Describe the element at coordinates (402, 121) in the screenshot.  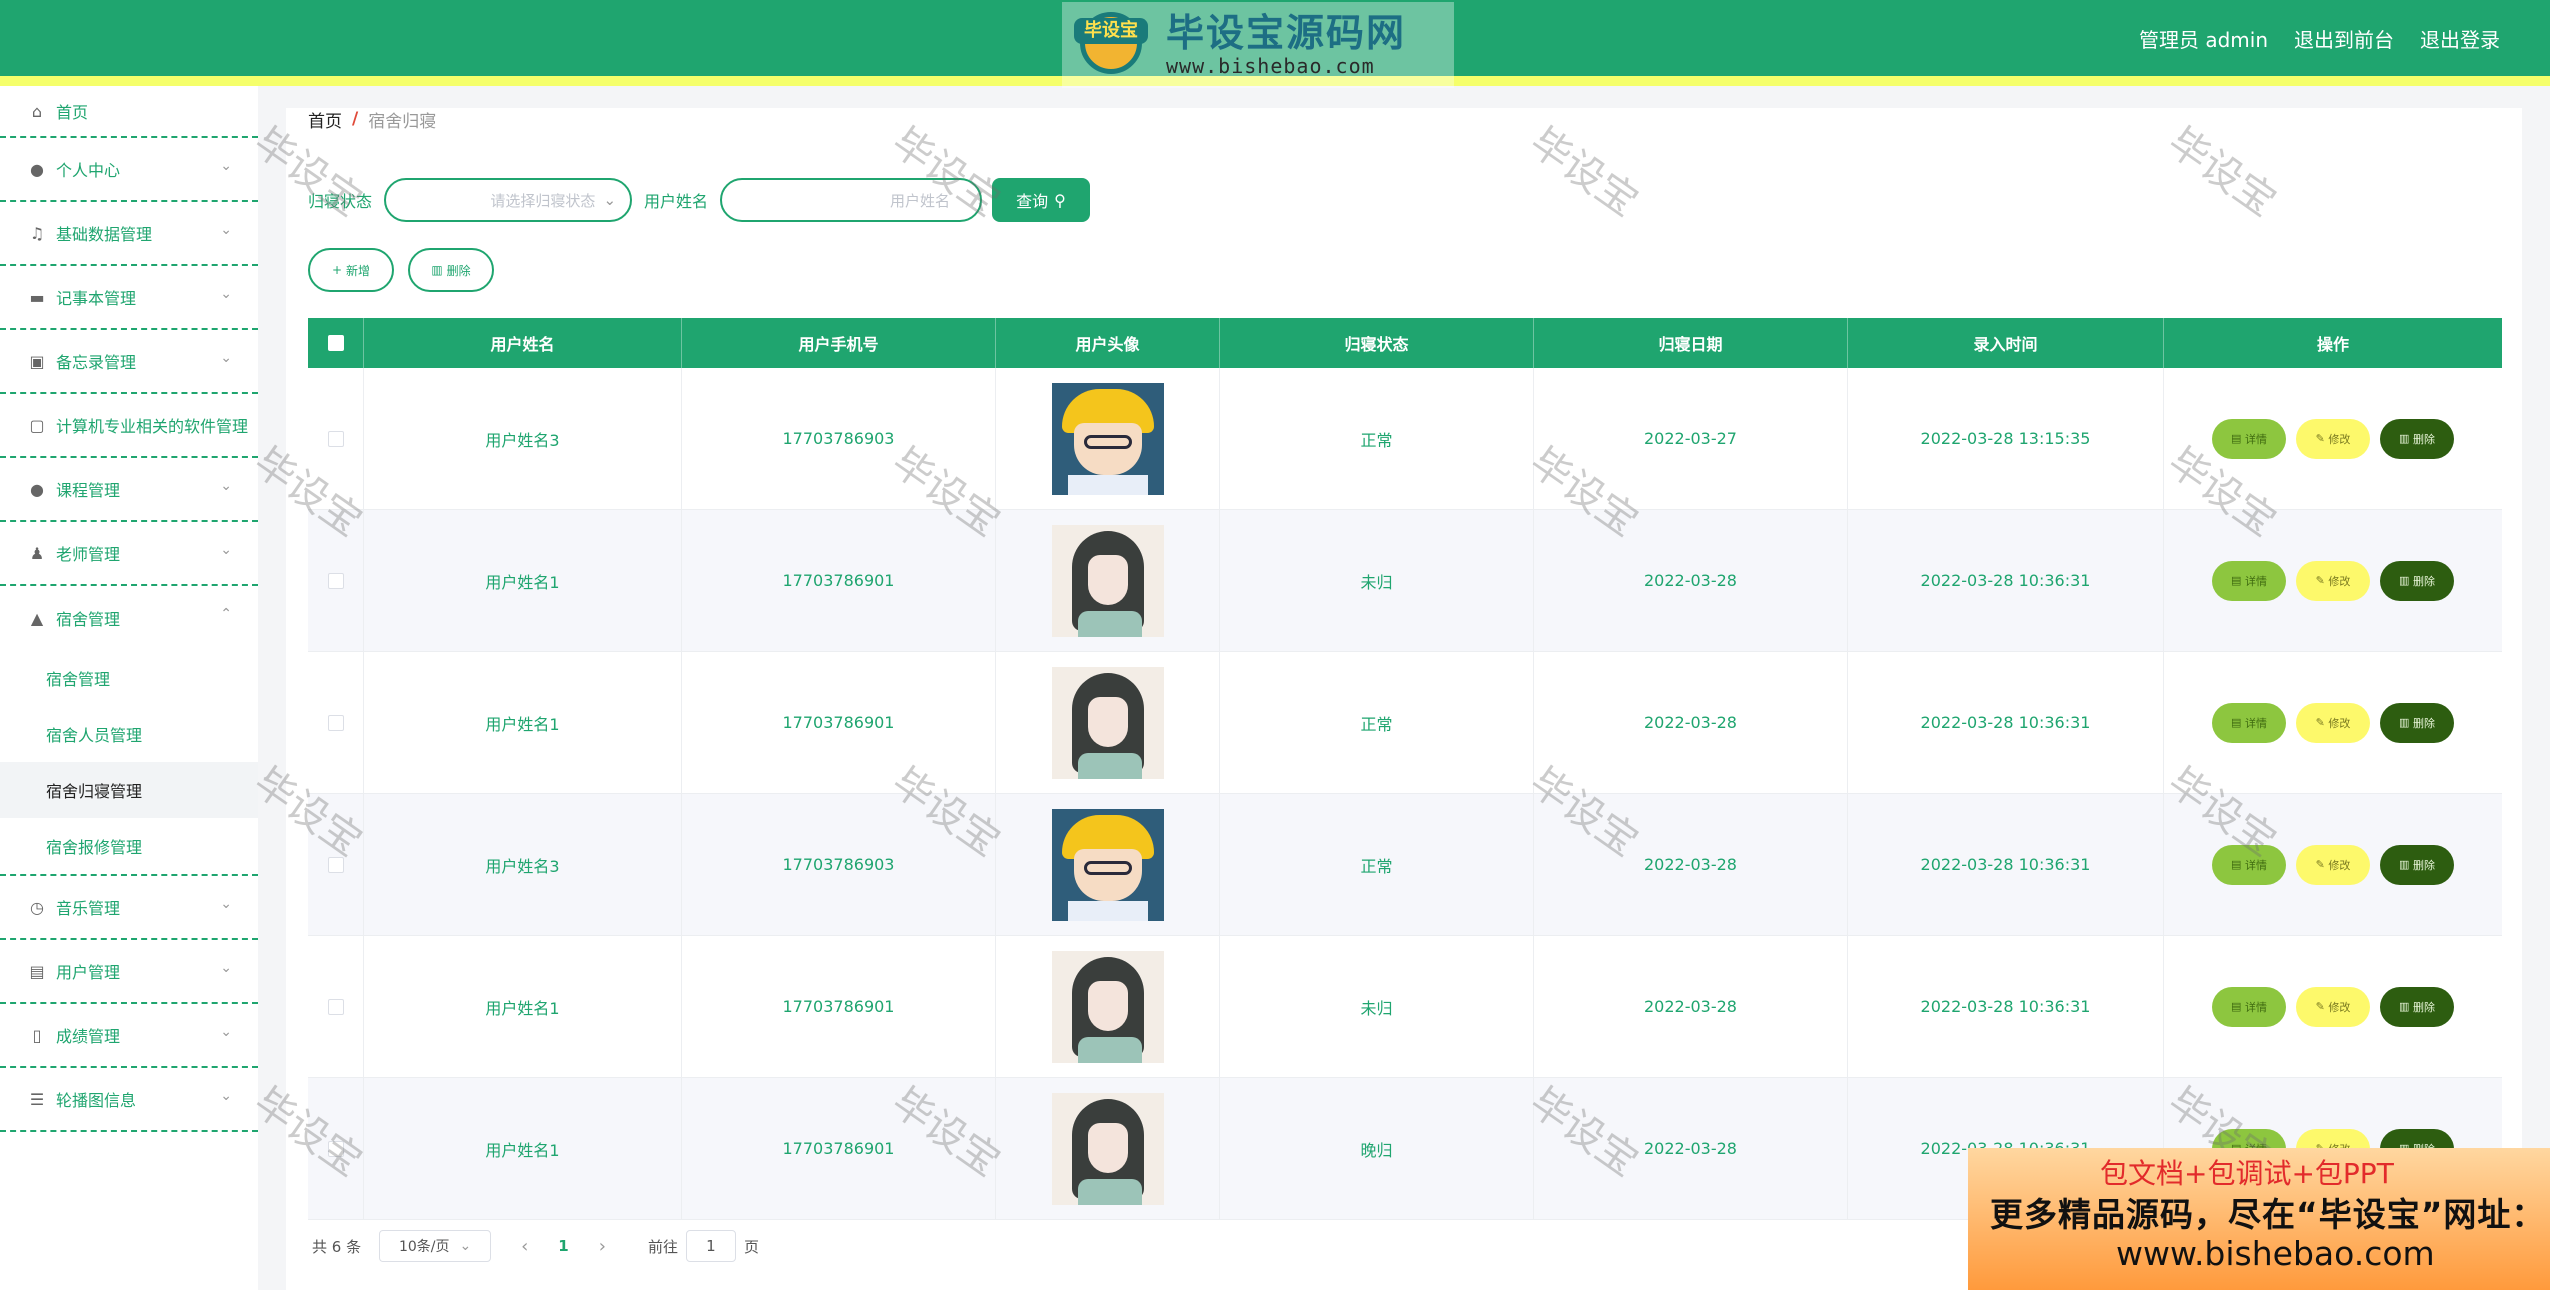
I see `breadcrumb-current: 宿舍归寝` at that location.